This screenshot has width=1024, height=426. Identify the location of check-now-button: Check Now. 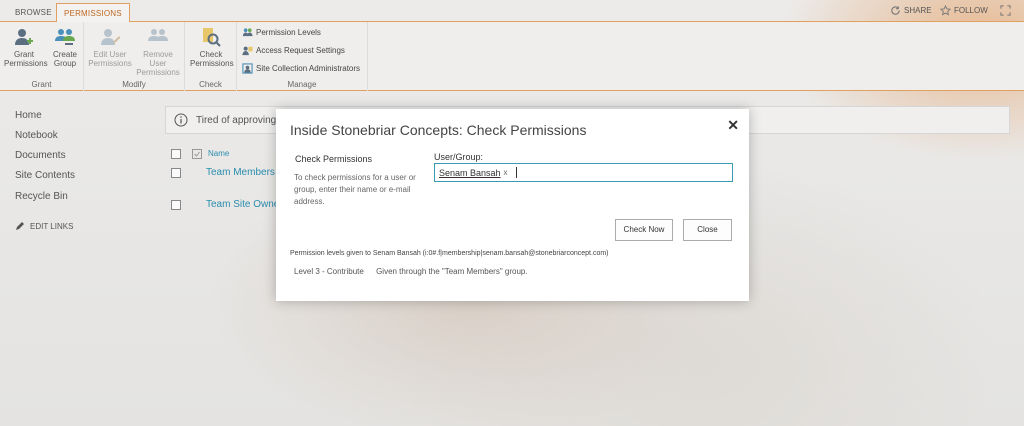
(644, 230).